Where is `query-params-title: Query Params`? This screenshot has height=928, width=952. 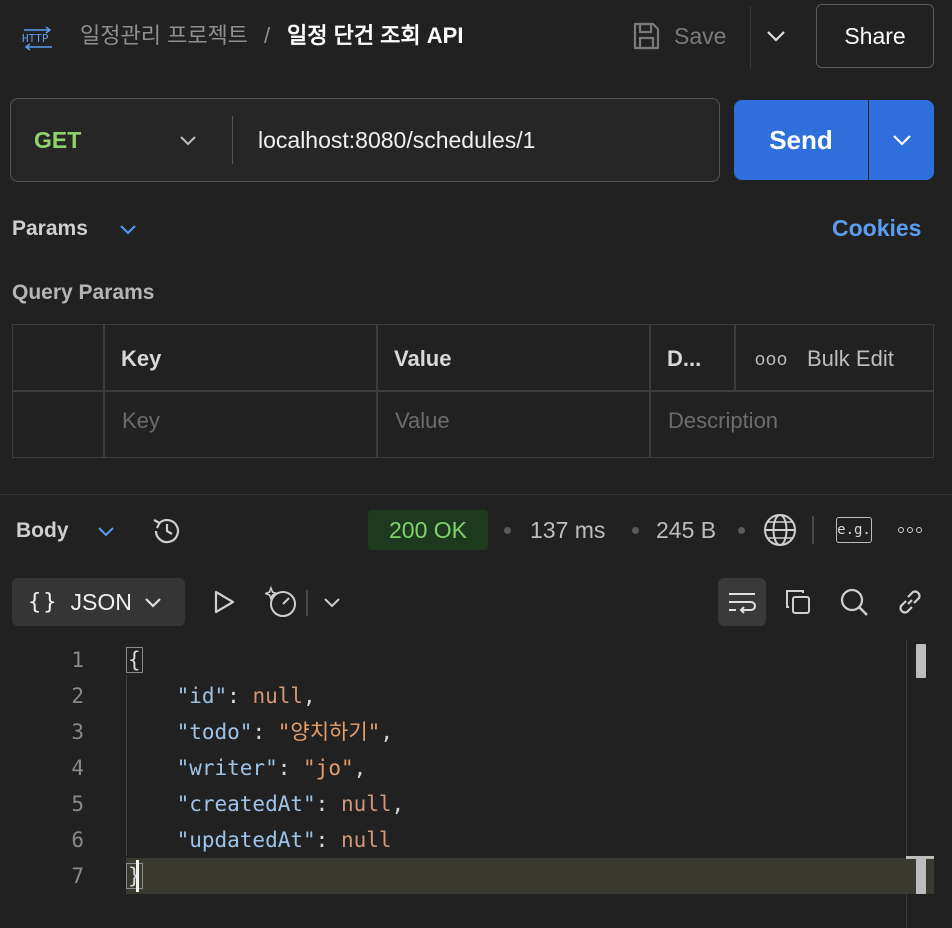 query-params-title: Query Params is located at coordinates (83, 292).